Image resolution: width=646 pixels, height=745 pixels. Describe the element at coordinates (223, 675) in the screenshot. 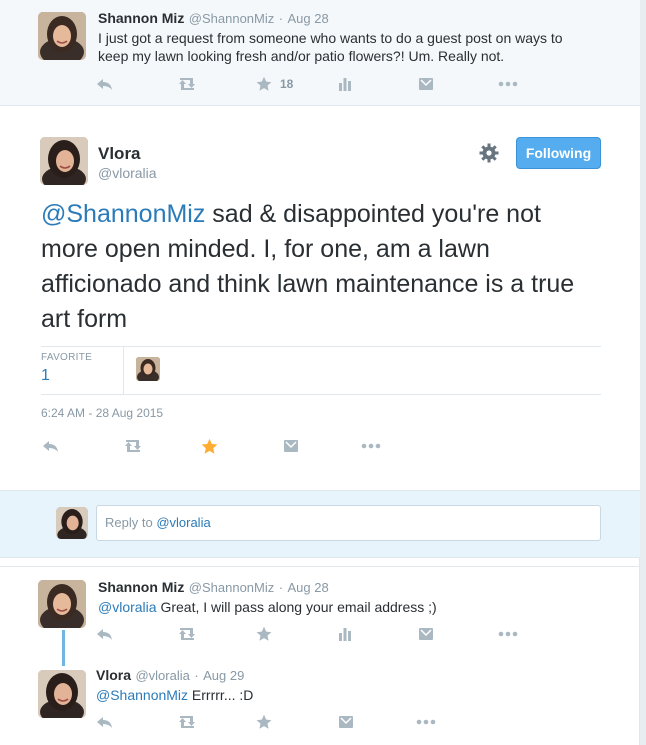

I see `tweet-timestamp: Aug 29` at that location.